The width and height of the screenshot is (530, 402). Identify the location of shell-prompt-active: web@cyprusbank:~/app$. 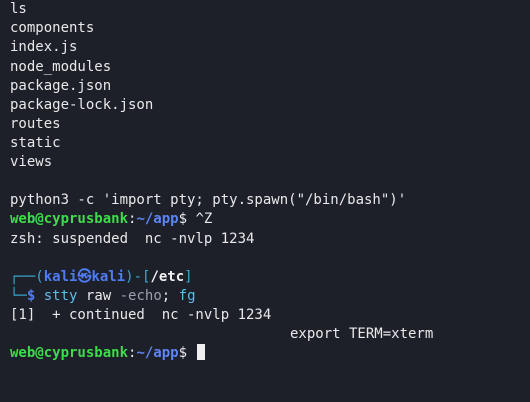
(108, 353).